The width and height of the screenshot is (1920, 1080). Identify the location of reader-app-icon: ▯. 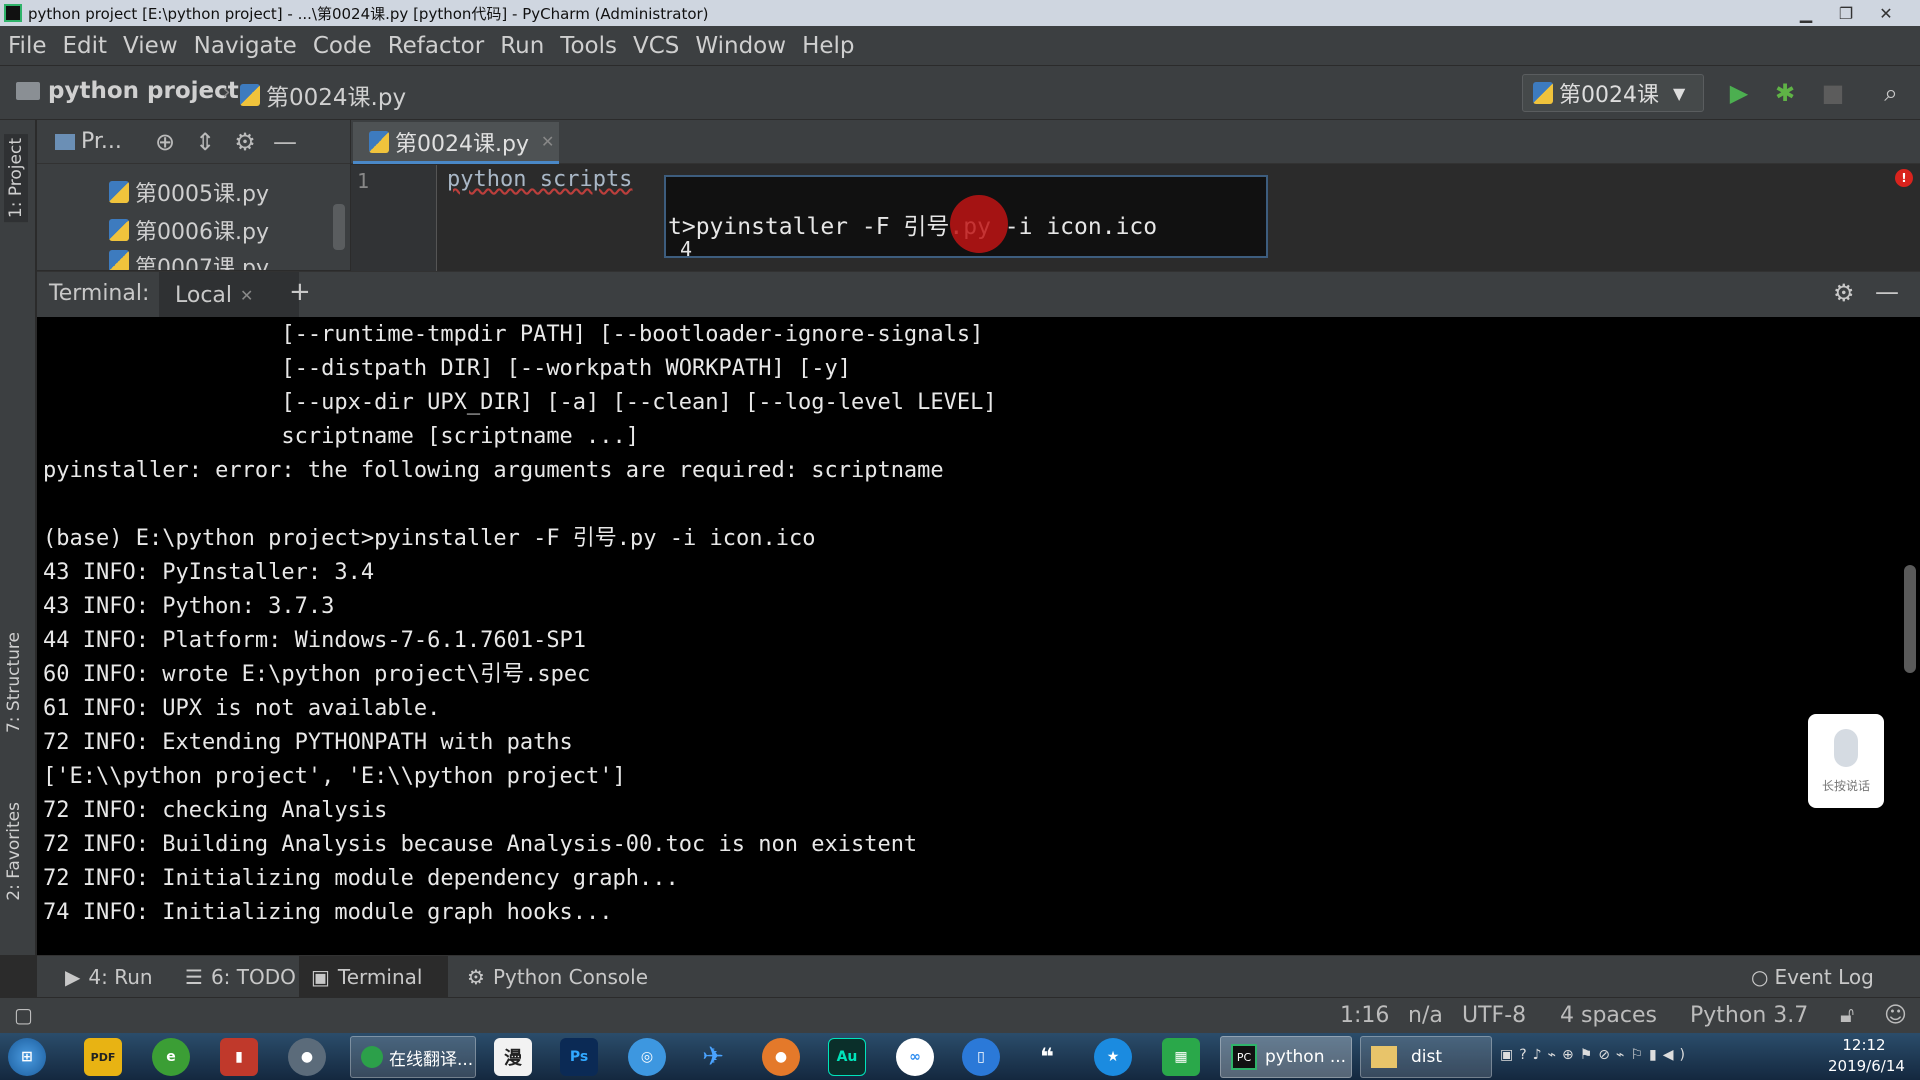
(981, 1057).